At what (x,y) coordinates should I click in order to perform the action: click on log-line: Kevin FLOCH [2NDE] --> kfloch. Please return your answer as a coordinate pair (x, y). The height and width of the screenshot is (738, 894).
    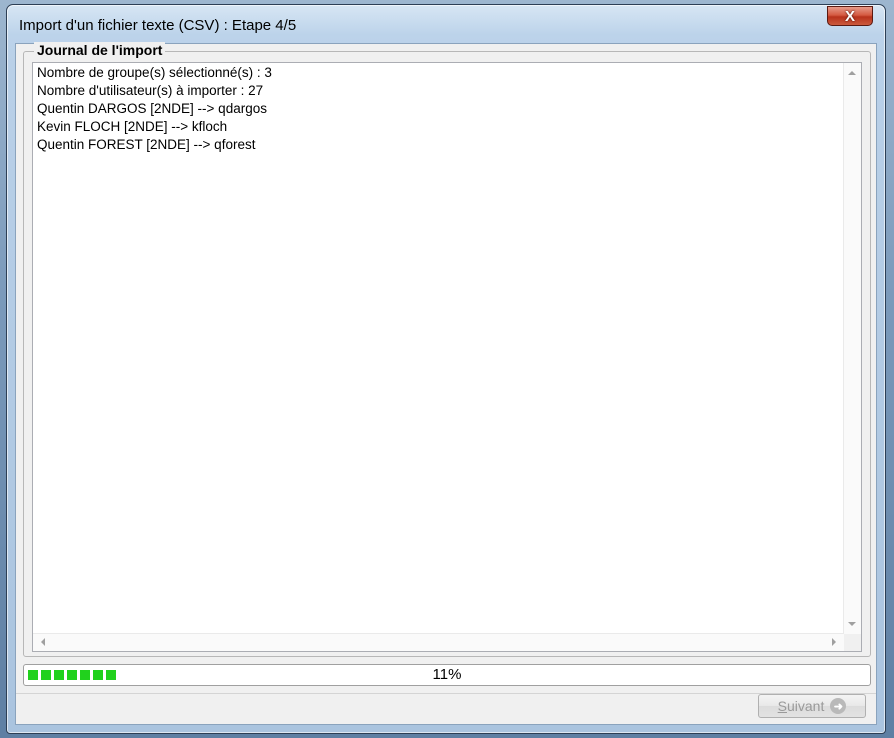
    Looking at the image, I should click on (132, 126).